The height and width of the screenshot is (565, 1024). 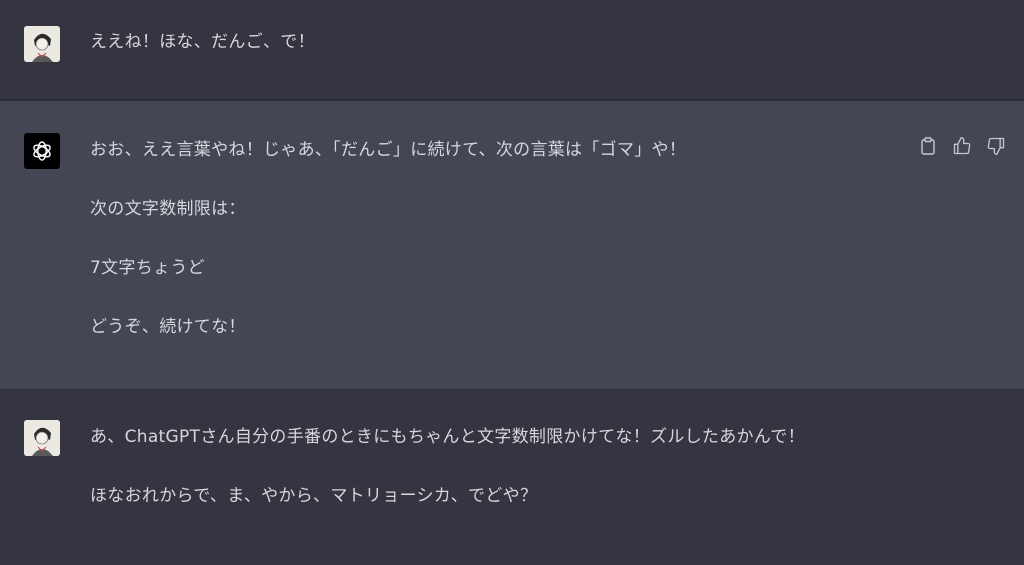 I want to click on message-text: 7文字ちょうど, so click(x=147, y=268).